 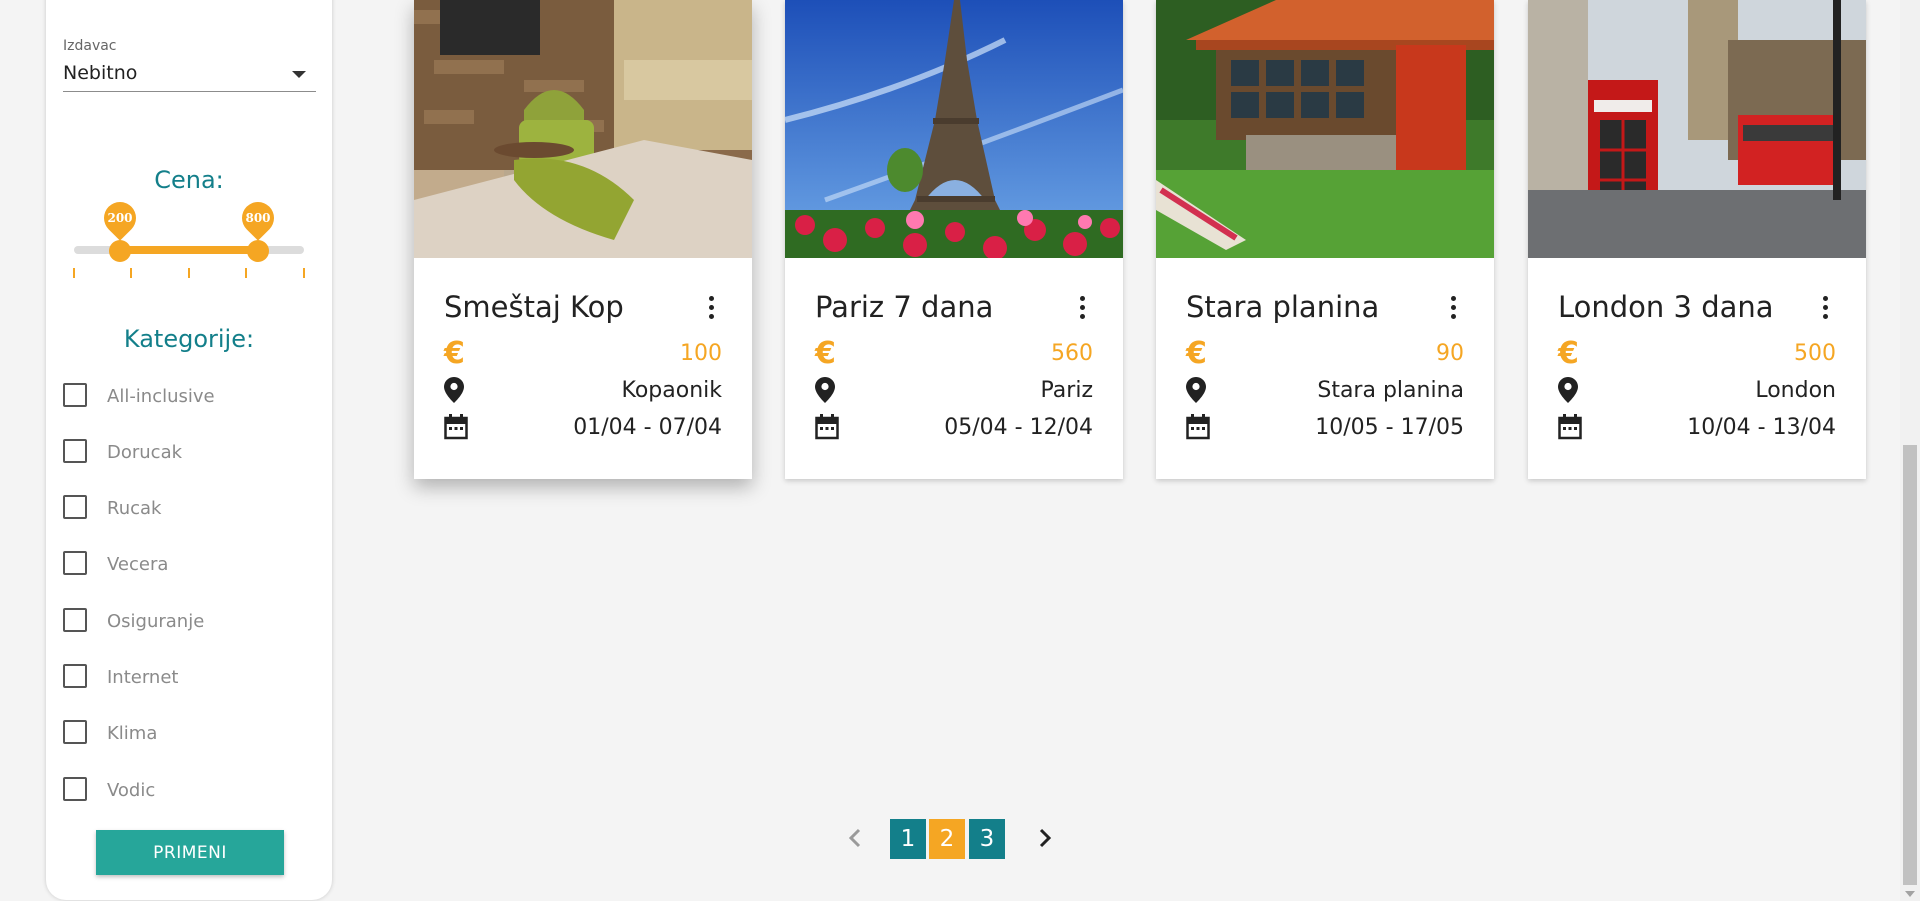 I want to click on card-location: Pariz, so click(x=1066, y=390).